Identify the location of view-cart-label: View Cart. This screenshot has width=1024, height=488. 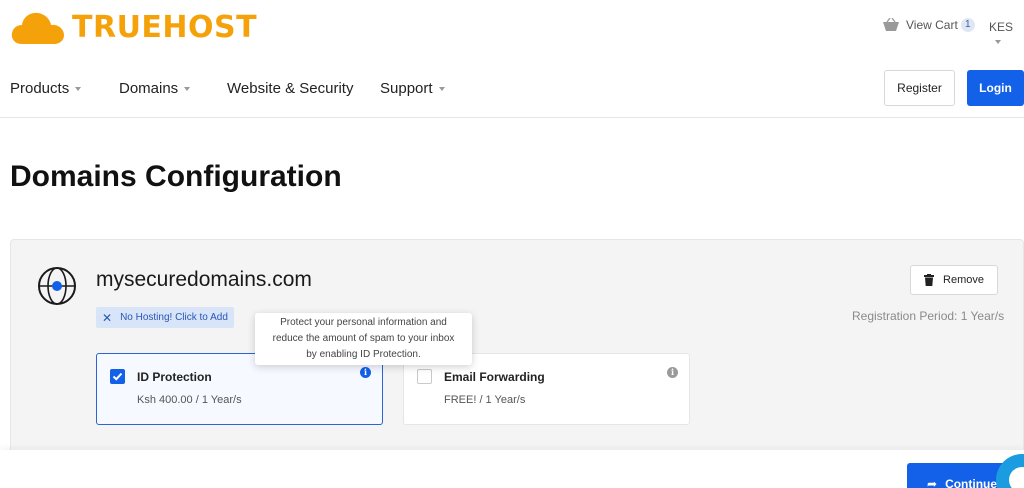
(932, 25).